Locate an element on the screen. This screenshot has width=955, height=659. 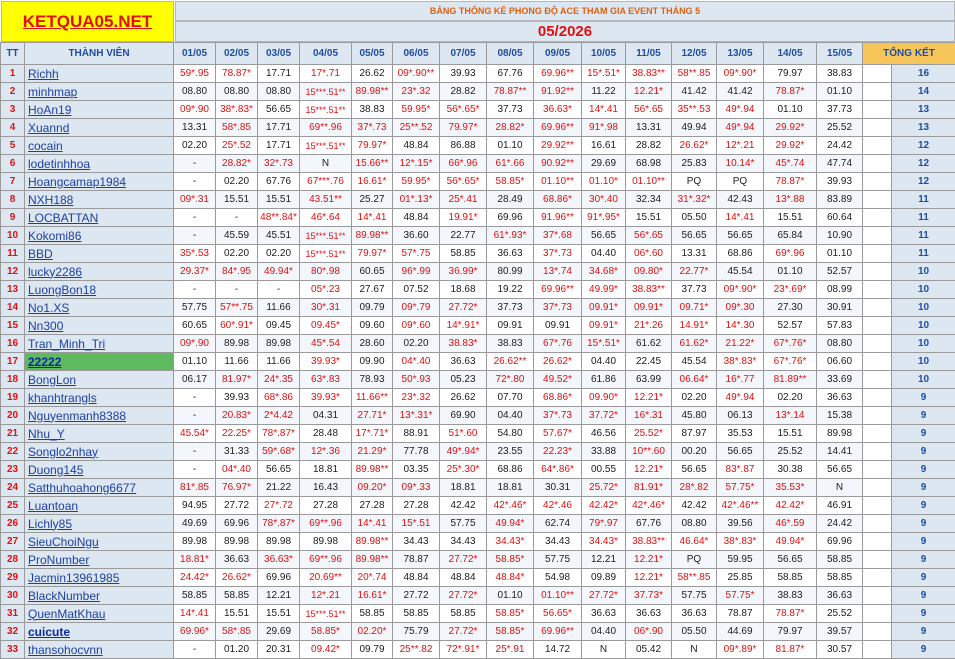
score-cell: 81.87* is located at coordinates (790, 650).